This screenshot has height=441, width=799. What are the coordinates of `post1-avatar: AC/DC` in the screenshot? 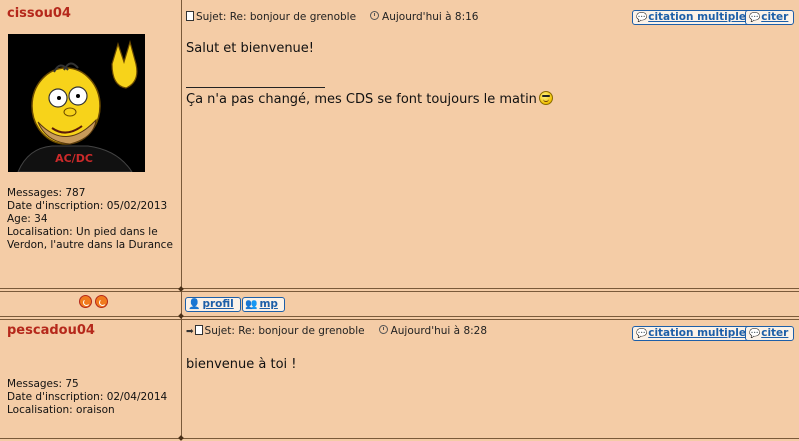 It's located at (76, 103).